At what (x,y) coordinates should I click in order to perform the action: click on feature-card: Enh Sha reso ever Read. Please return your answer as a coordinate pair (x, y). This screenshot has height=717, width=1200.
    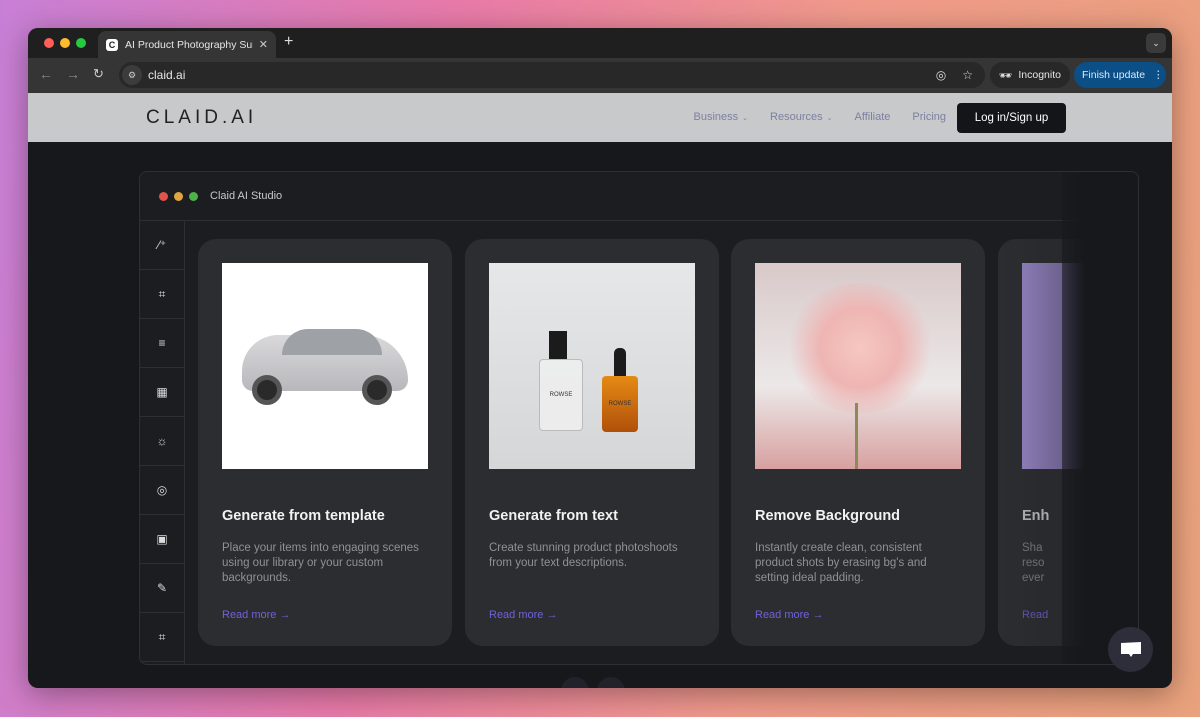
    Looking at the image, I should click on (1068, 442).